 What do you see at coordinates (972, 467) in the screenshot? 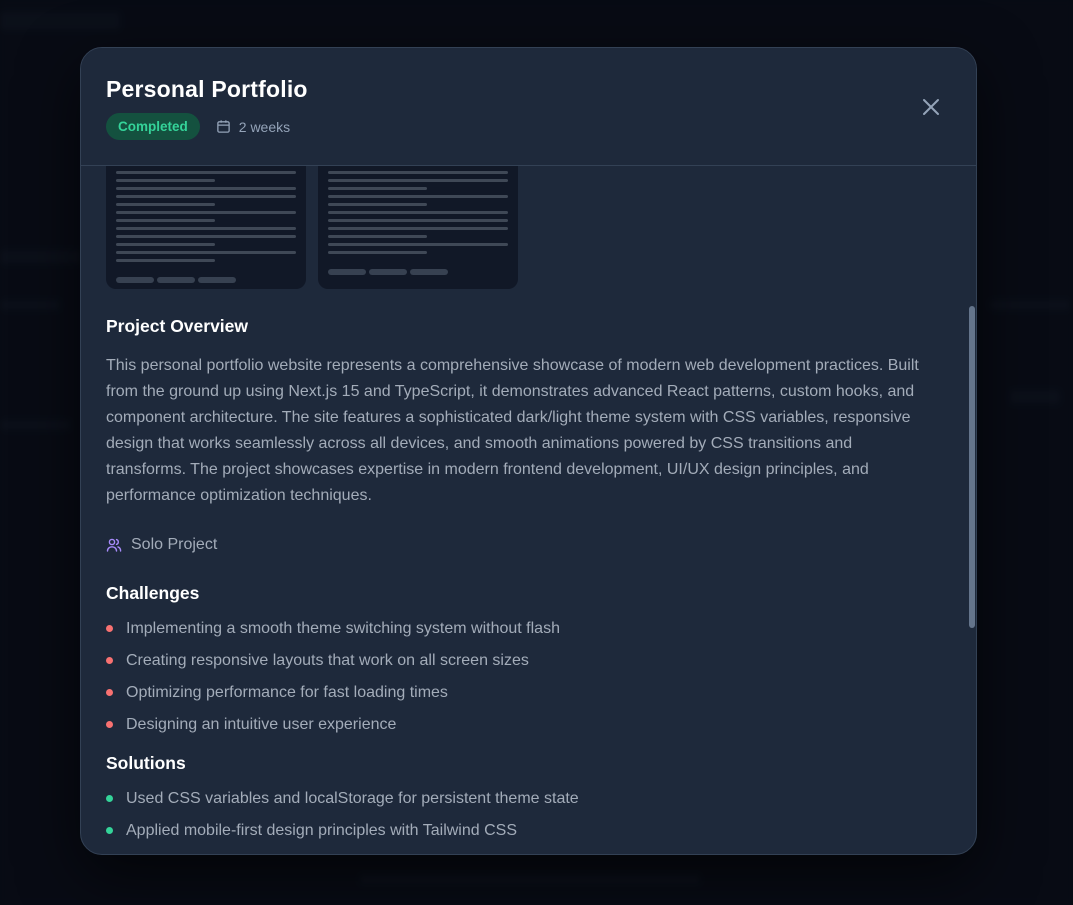
I see `scrollbar-thumb` at bounding box center [972, 467].